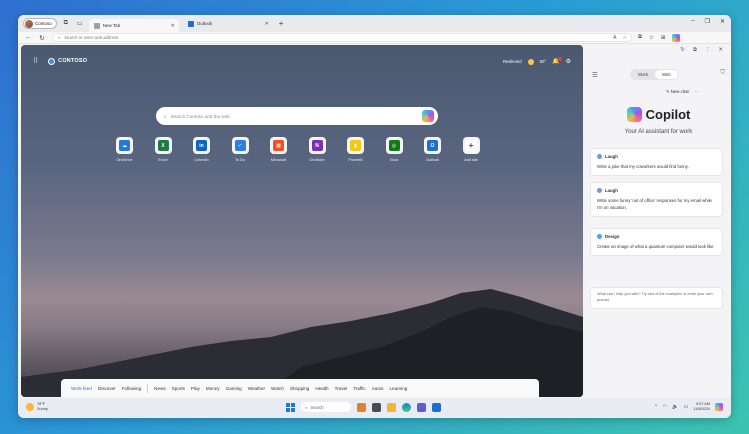 The width and height of the screenshot is (749, 434). Describe the element at coordinates (342, 37) in the screenshot. I see `address-bar: ⌕ Search or enter web address A ☆` at that location.